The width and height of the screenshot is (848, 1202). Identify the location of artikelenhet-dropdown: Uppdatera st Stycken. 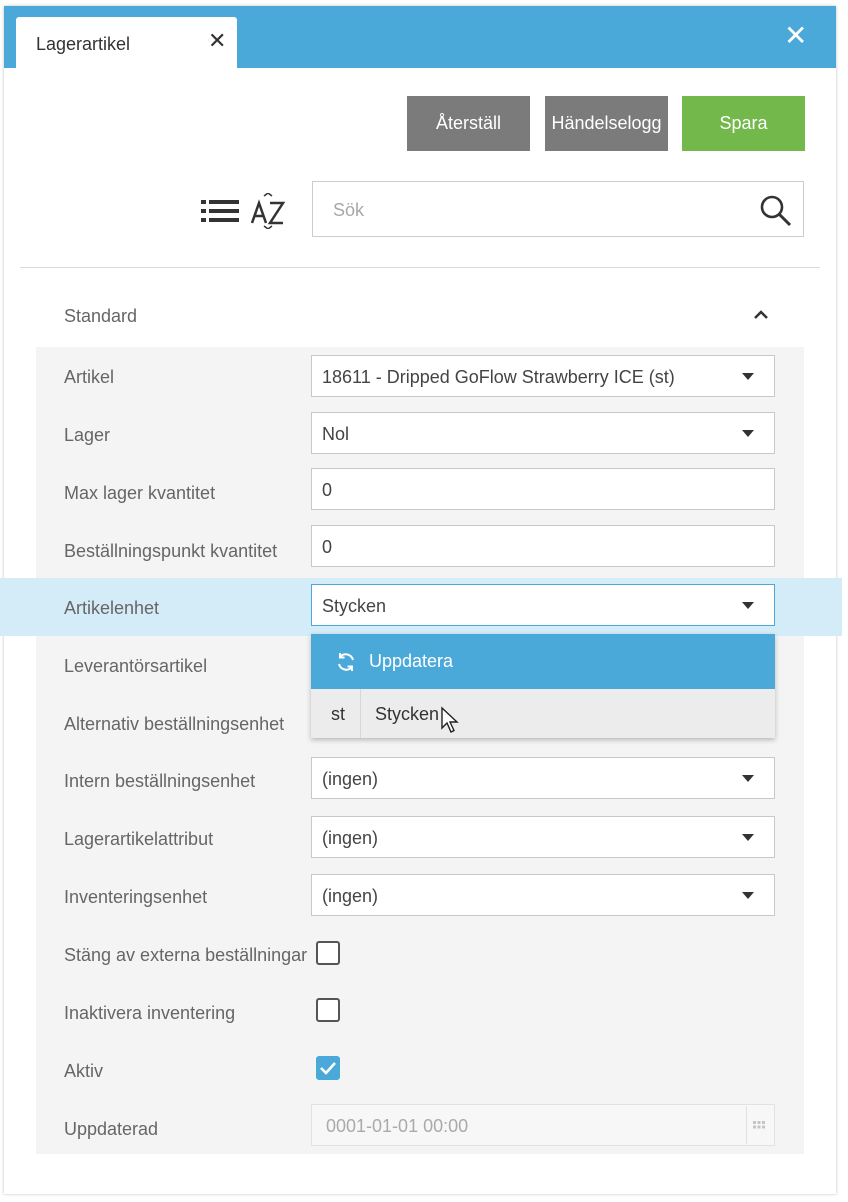
(543, 686).